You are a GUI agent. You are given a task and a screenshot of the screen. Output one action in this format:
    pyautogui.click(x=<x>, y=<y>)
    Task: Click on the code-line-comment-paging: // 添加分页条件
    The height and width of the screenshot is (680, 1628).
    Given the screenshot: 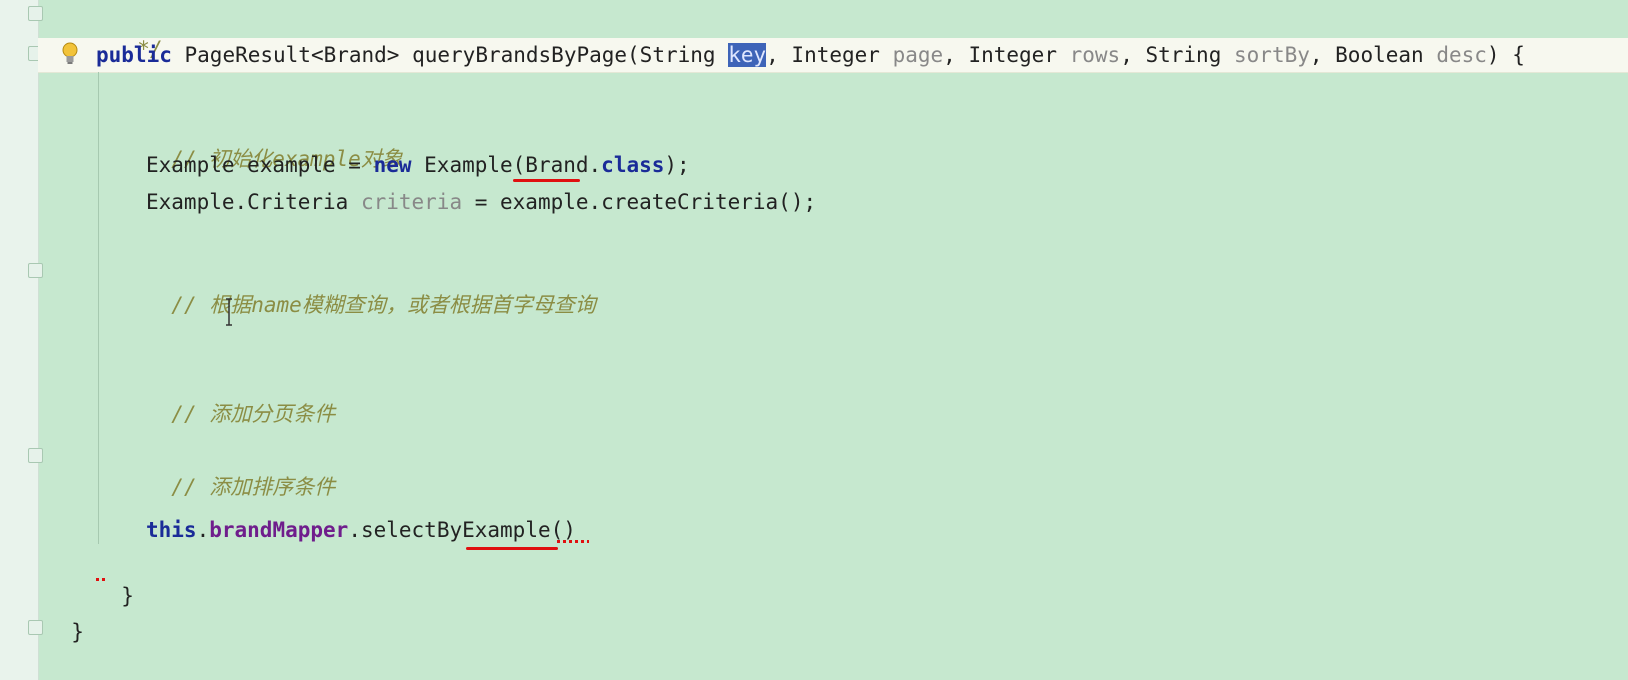 What is the action you would take?
    pyautogui.click(x=240, y=399)
    